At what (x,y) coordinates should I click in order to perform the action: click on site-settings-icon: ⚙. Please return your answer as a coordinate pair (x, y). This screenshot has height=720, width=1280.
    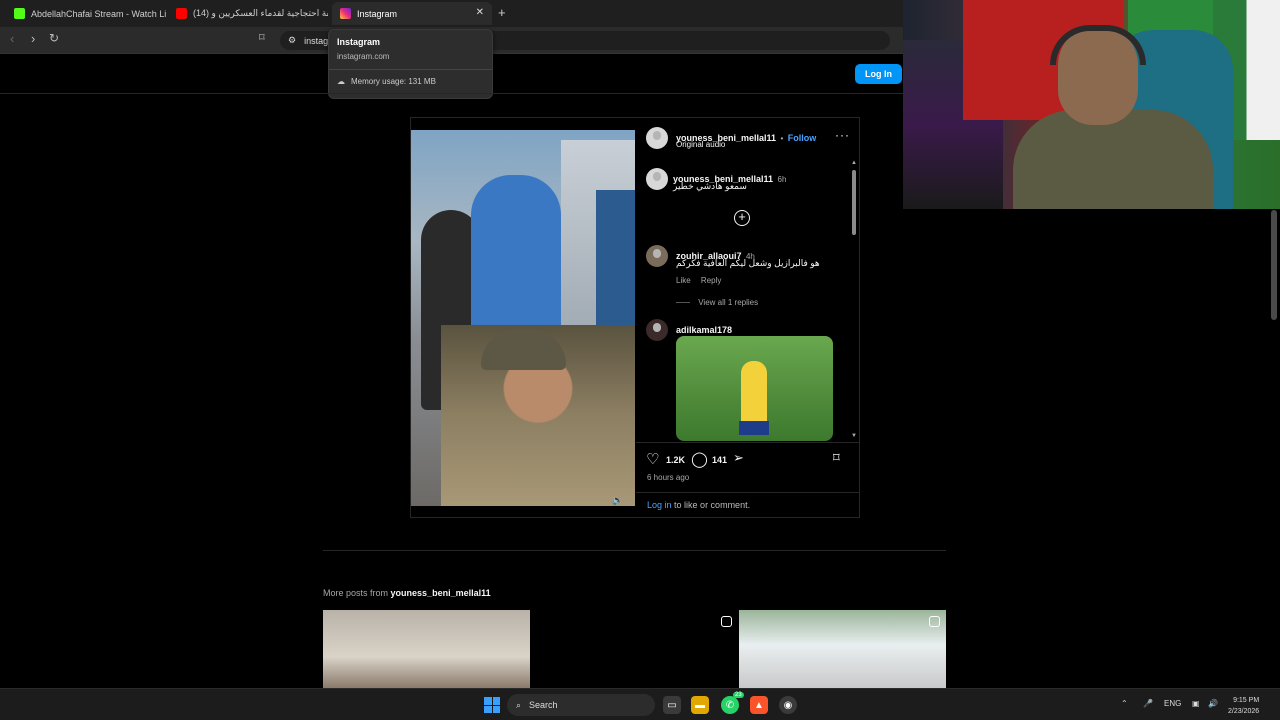
    Looking at the image, I should click on (292, 40).